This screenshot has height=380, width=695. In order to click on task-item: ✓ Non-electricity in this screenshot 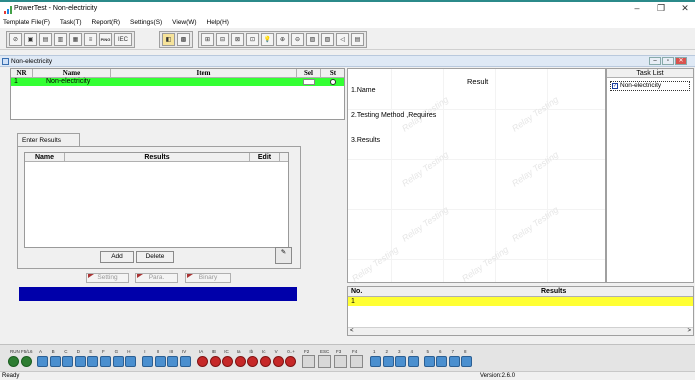, I will do `click(650, 86)`.